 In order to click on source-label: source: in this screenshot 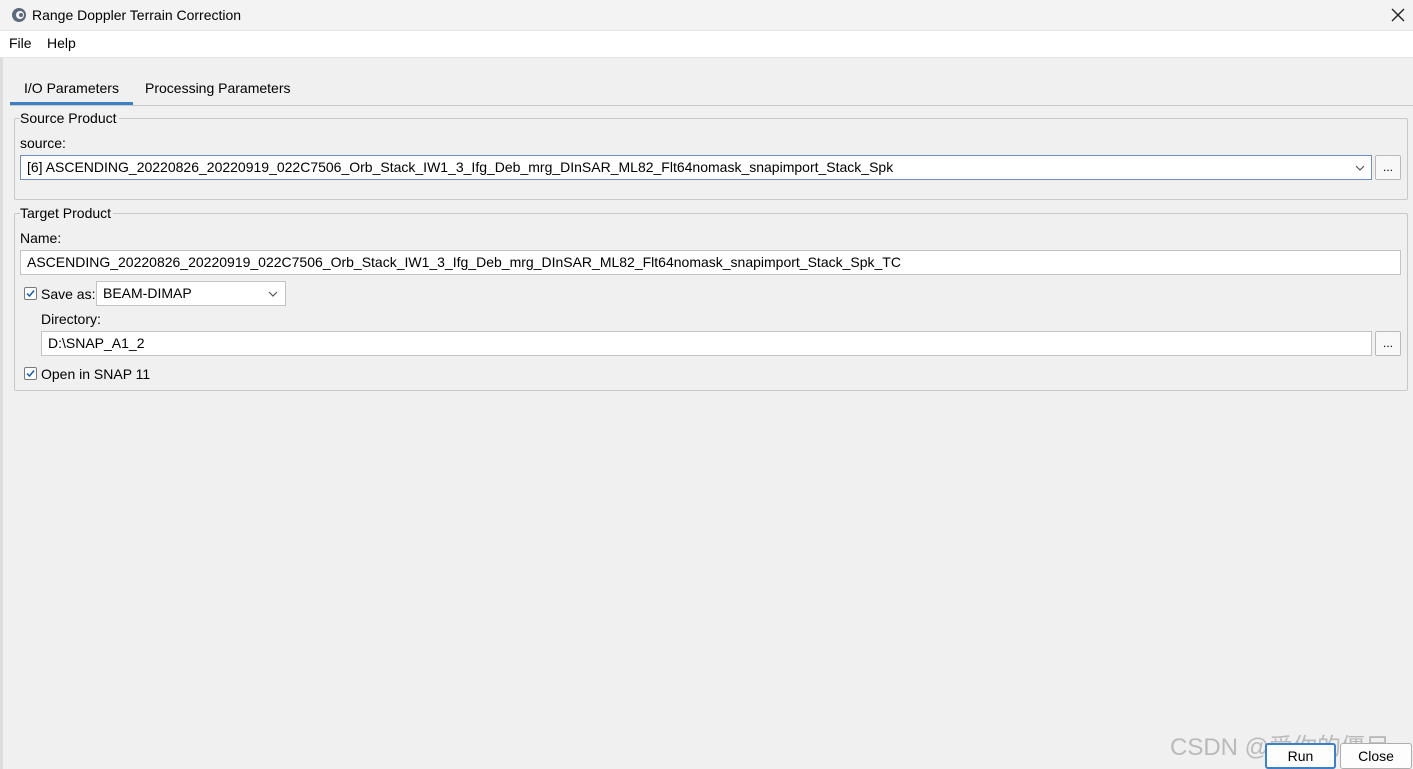, I will do `click(43, 143)`.